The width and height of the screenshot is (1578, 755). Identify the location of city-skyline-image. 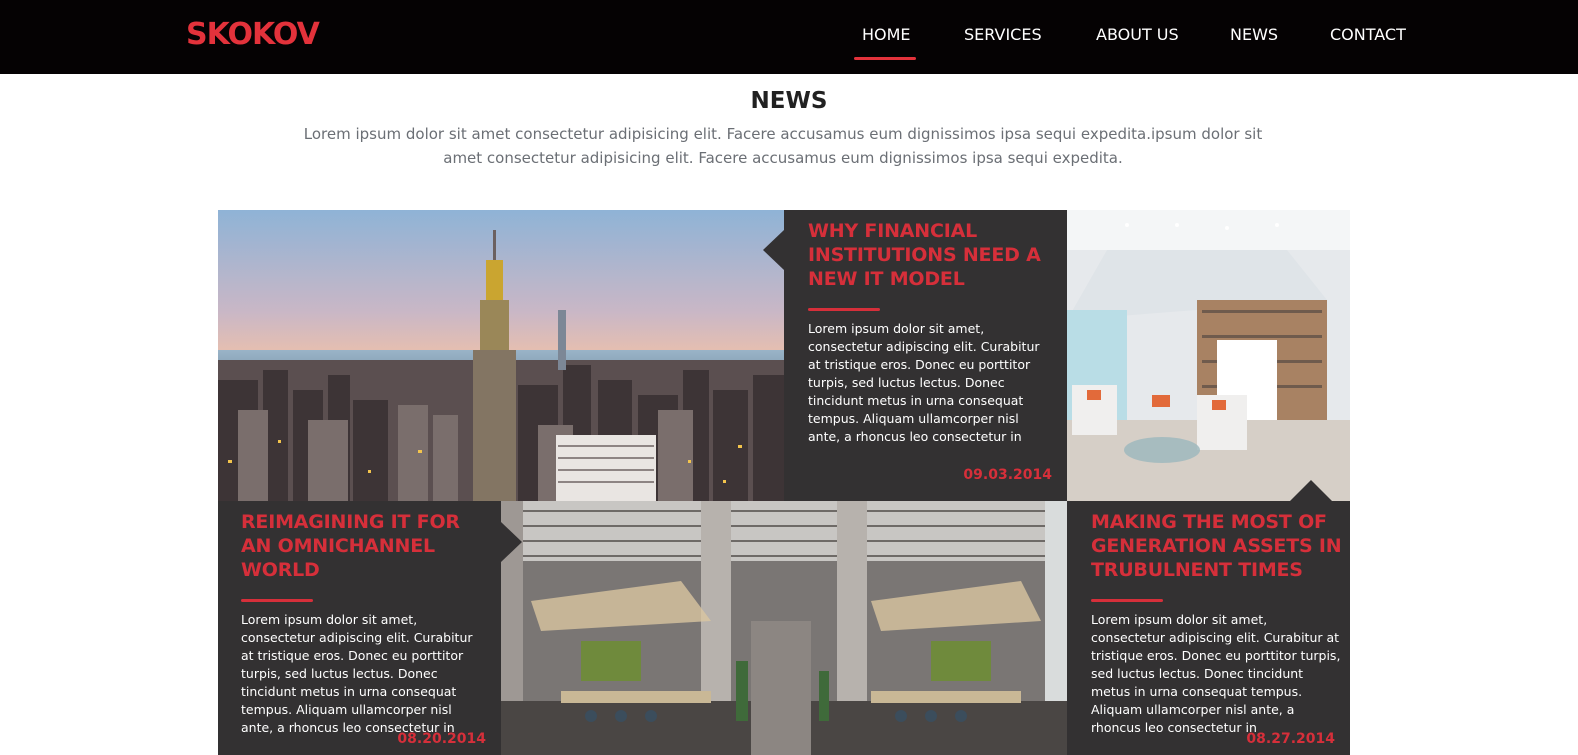
(501, 355).